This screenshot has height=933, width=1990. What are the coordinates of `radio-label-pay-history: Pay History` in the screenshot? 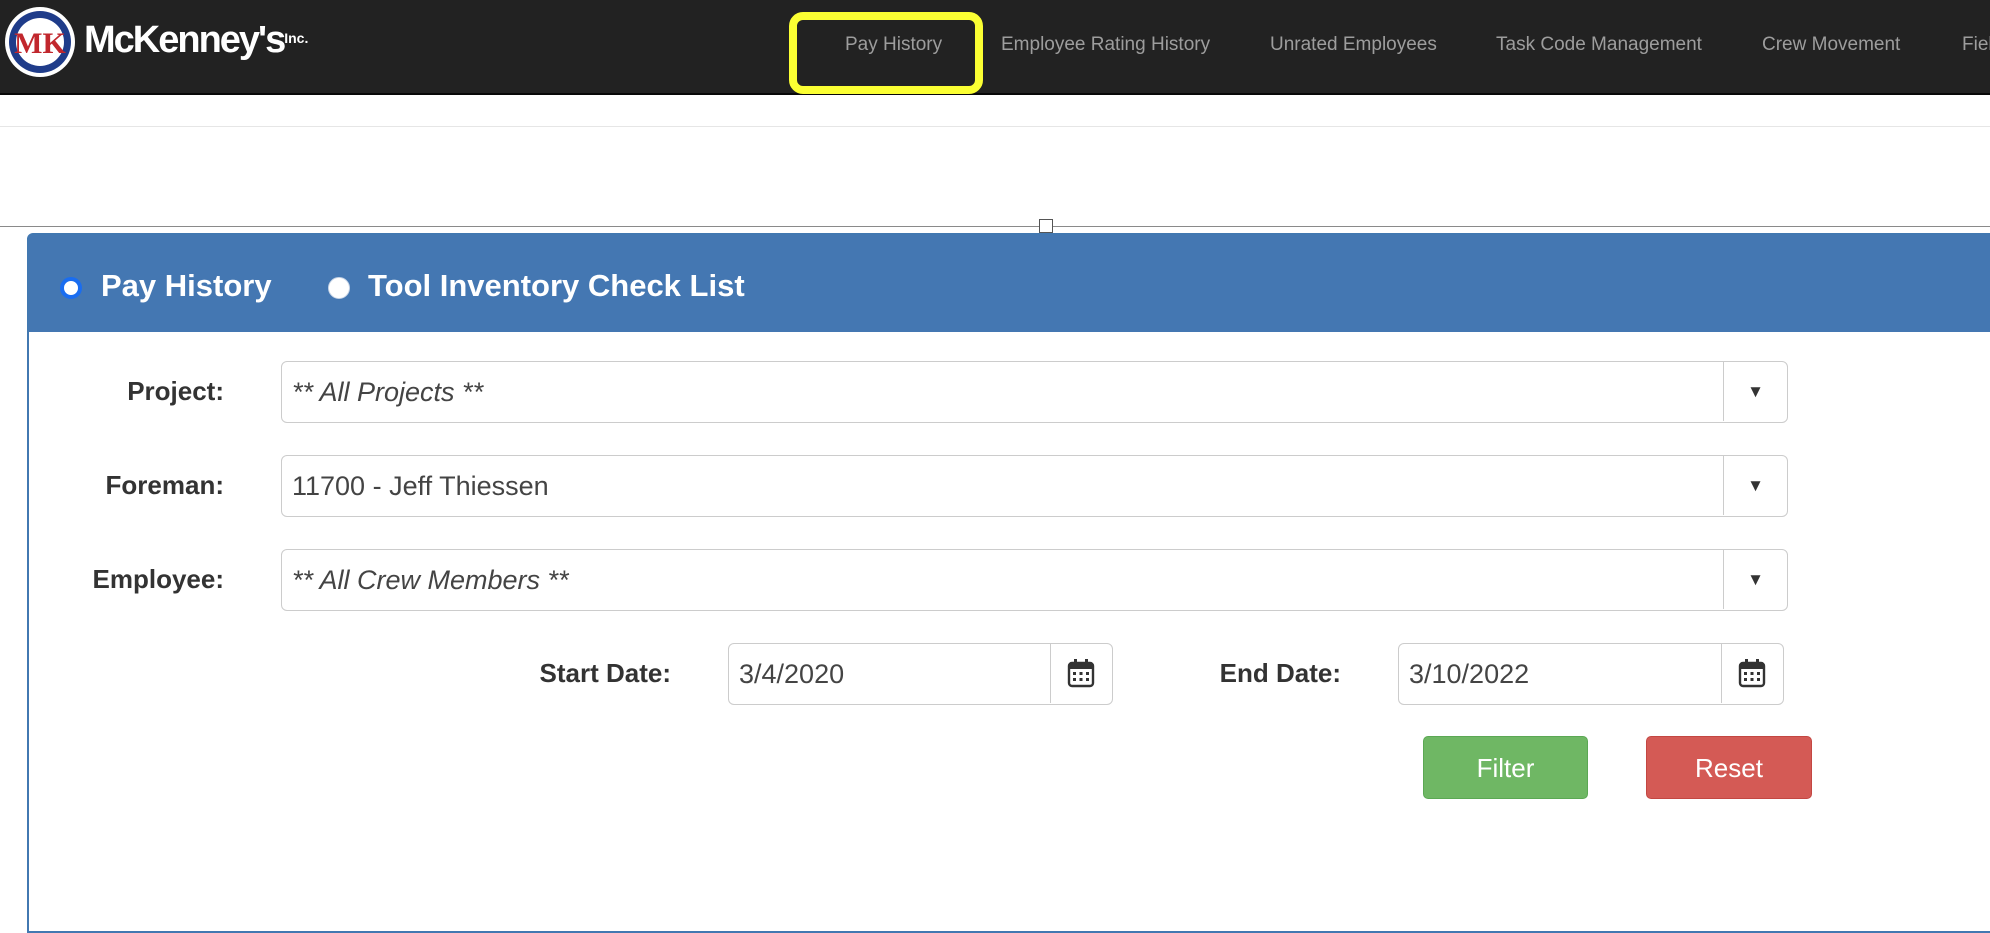 It's located at (186, 286).